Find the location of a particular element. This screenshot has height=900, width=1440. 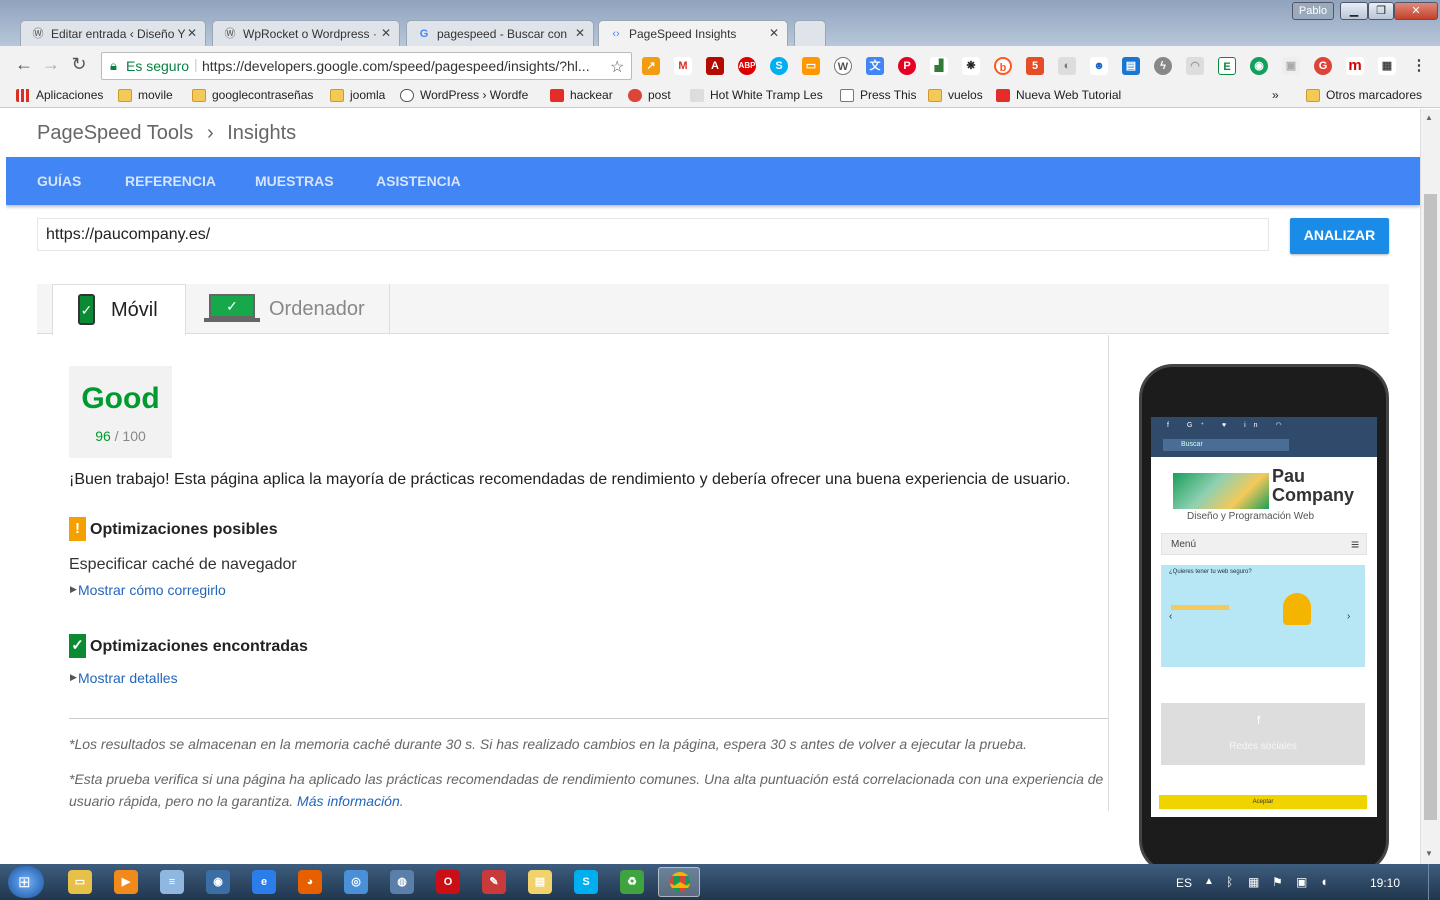

clock: 19:10 is located at coordinates (1385, 883).